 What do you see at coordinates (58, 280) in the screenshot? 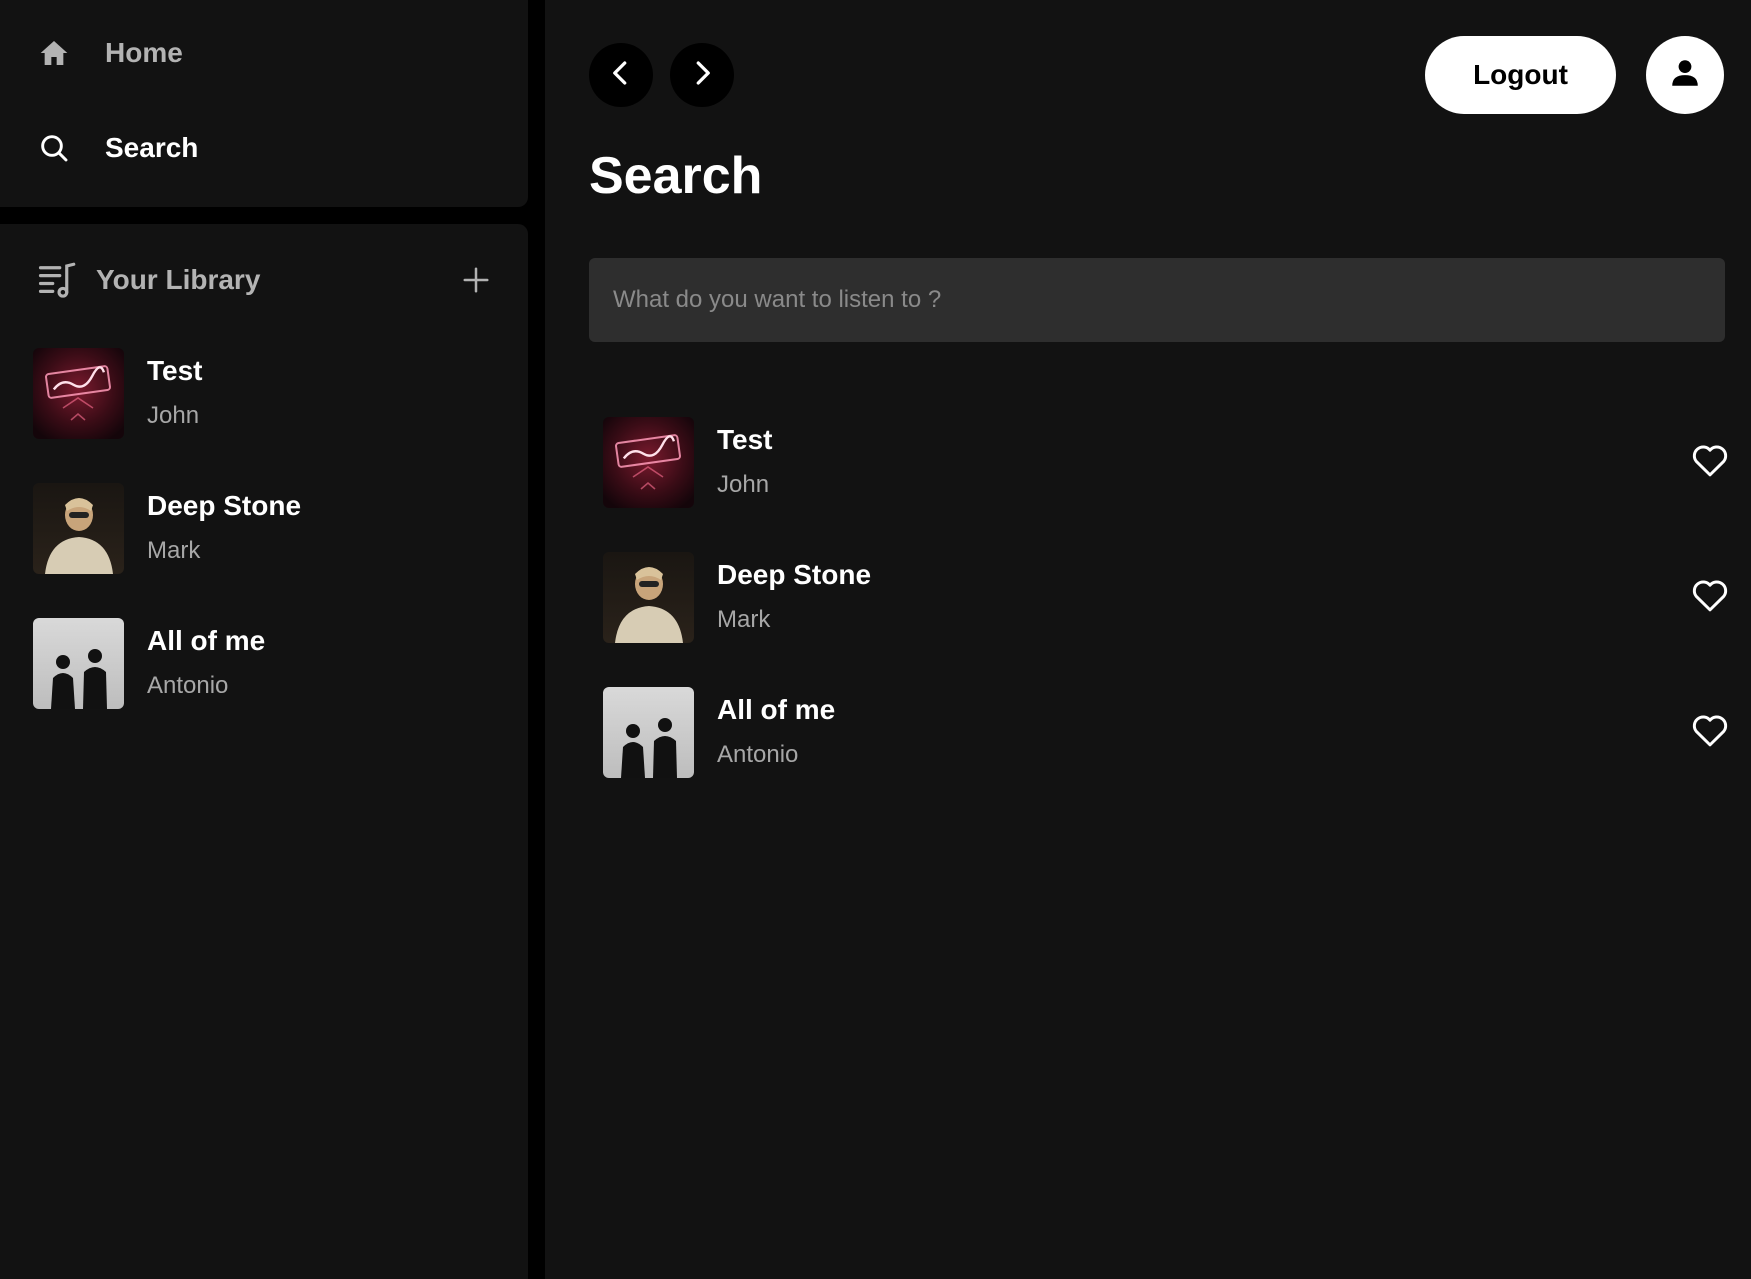
I see `library-icon` at bounding box center [58, 280].